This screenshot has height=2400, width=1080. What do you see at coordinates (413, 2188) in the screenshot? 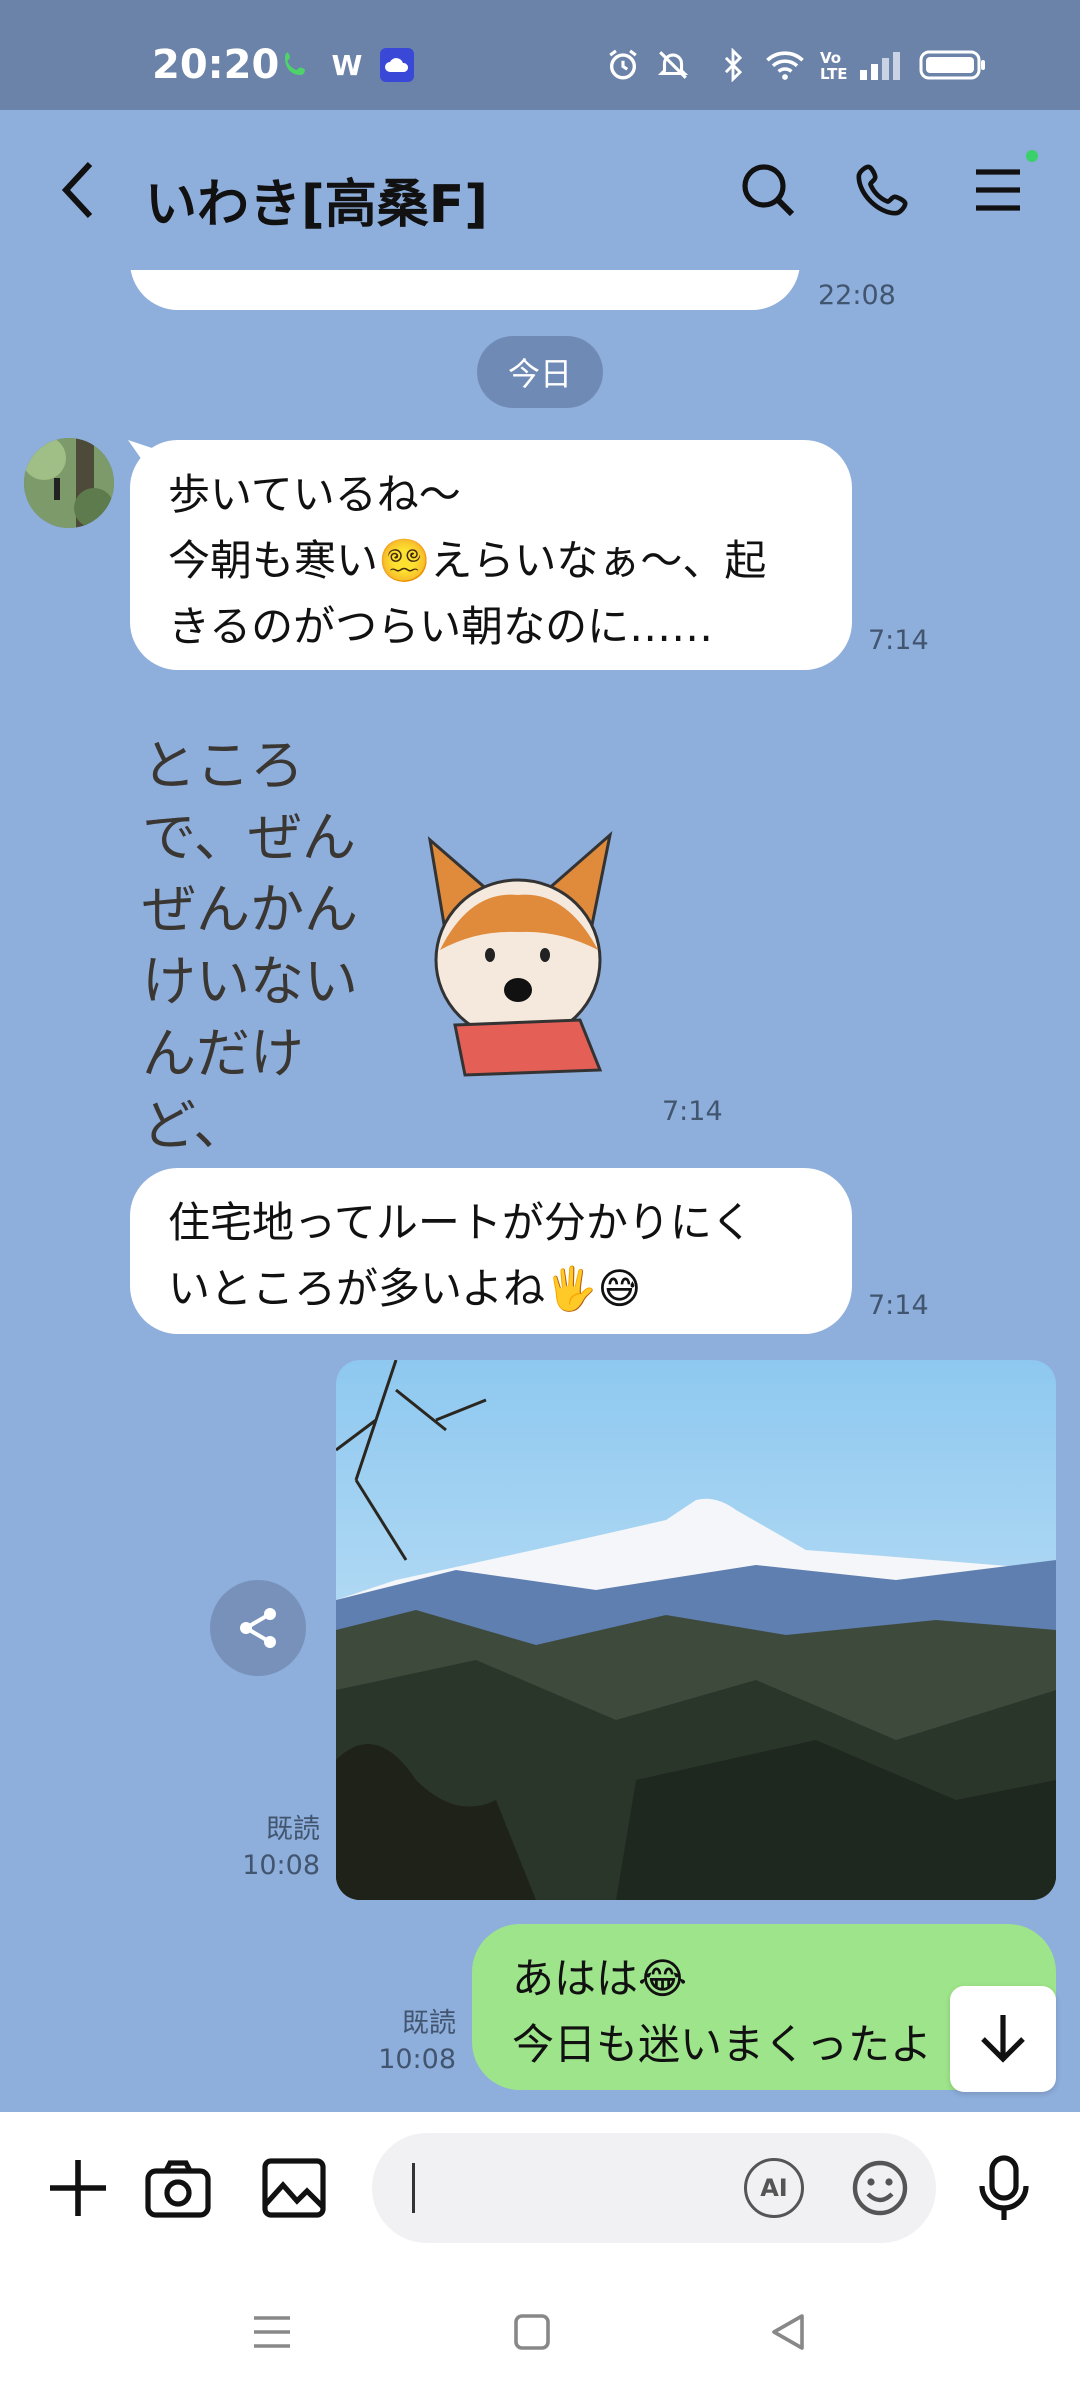
I see `text-cursor` at bounding box center [413, 2188].